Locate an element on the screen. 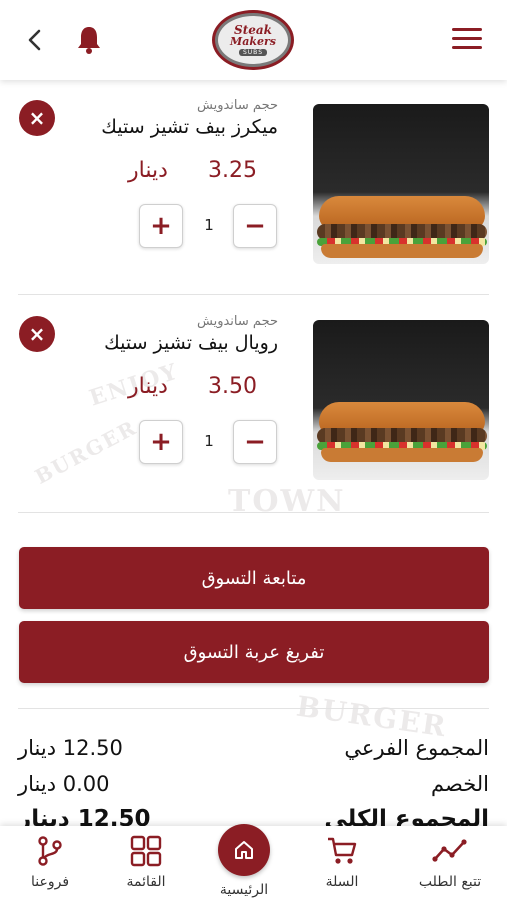 The height and width of the screenshot is (900, 507). logo-text-line2: Makers is located at coordinates (253, 41).